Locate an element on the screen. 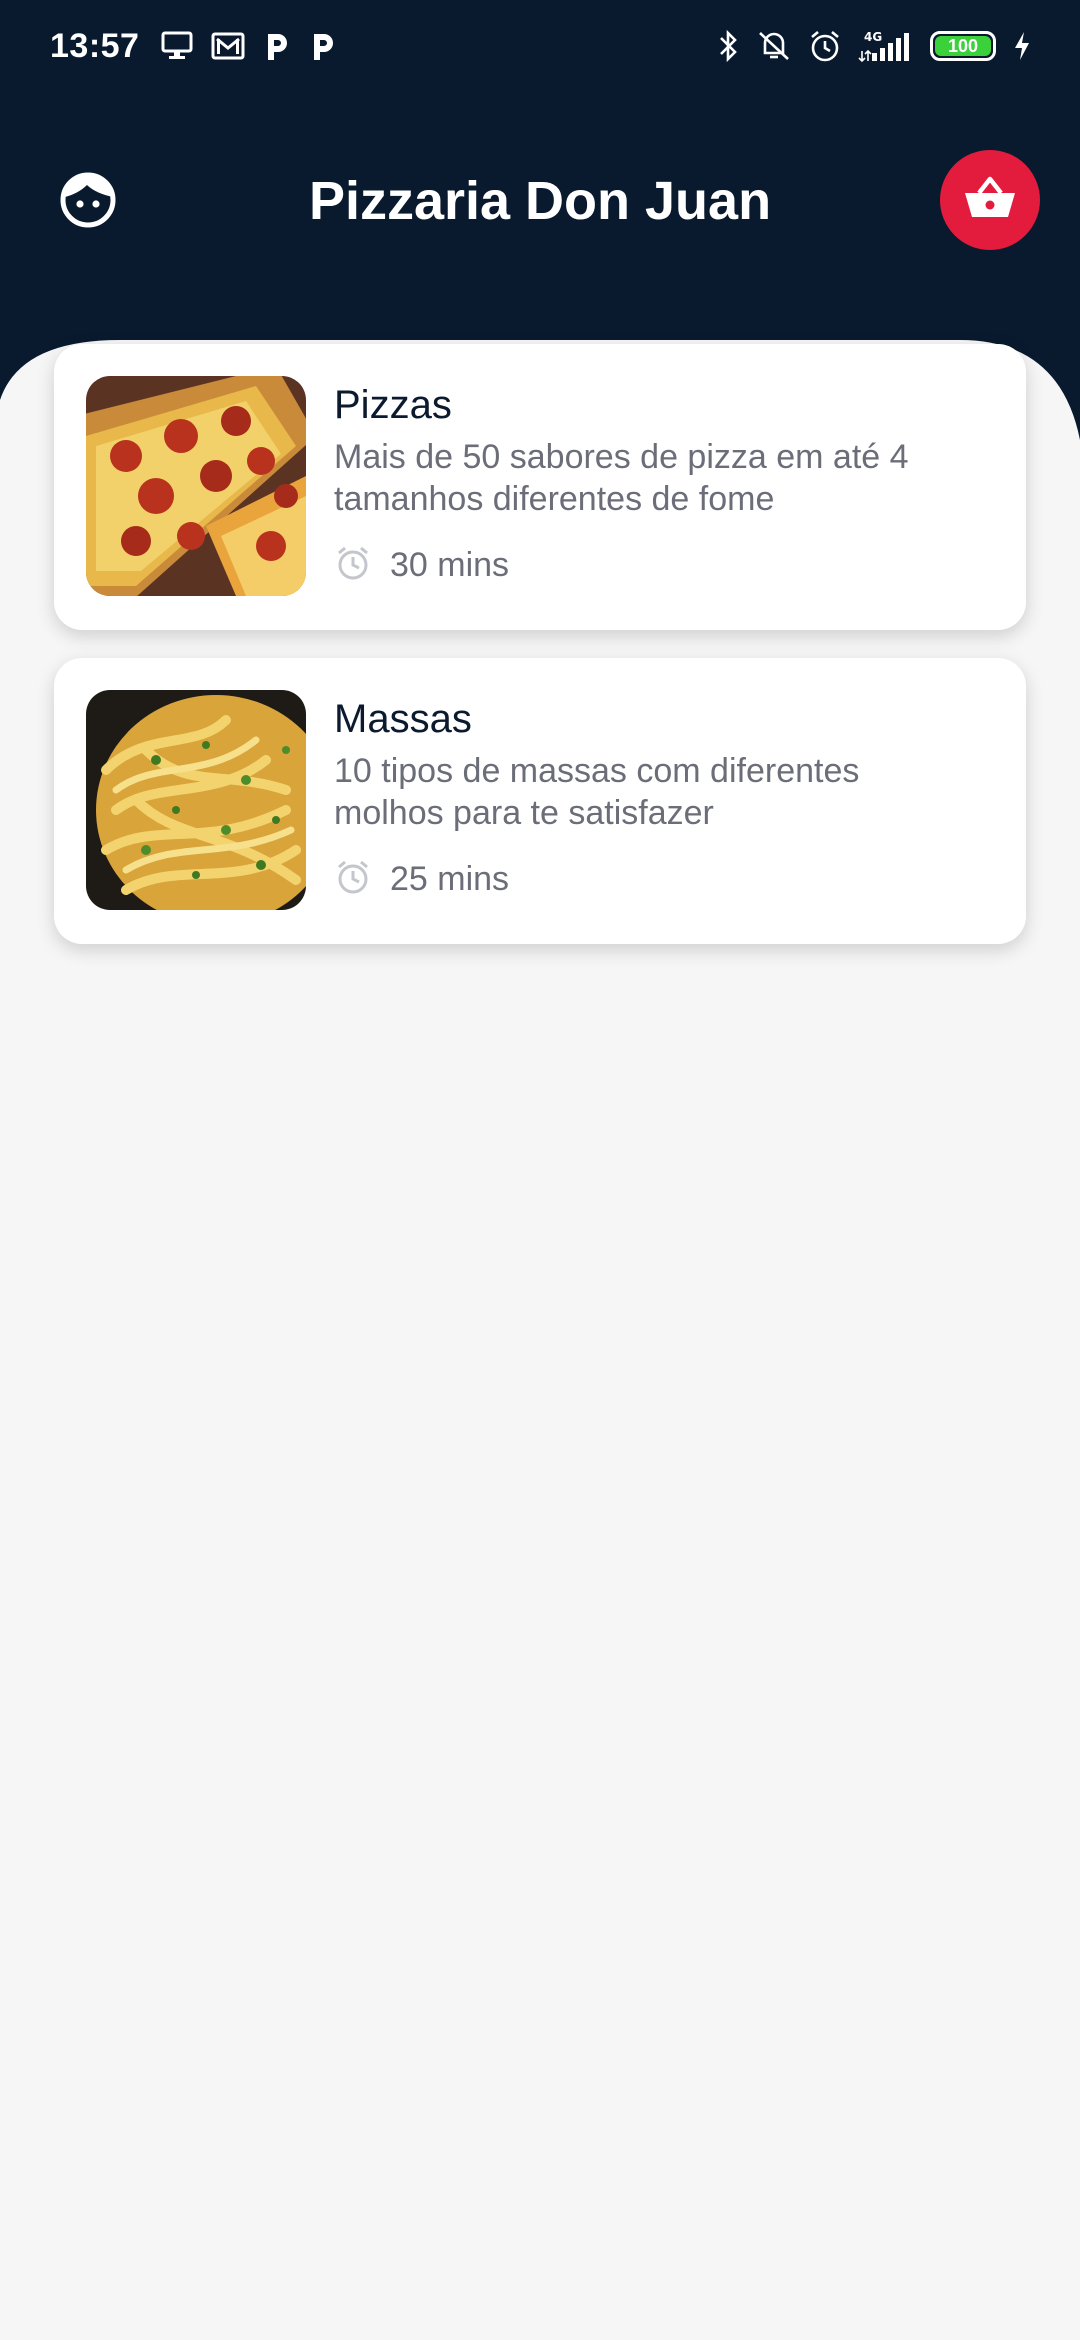 This screenshot has width=1080, height=2340. app-bar: Pizzaria Don Juan is located at coordinates (540, 200).